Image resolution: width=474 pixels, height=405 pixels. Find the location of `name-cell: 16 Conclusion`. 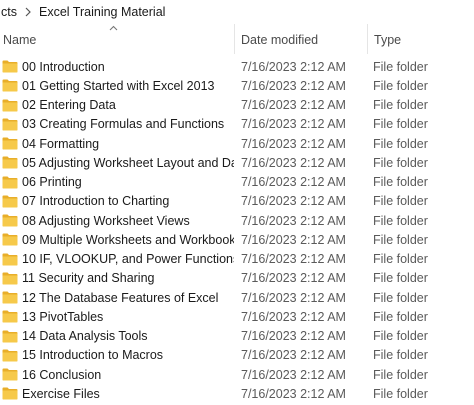

name-cell: 16 Conclusion is located at coordinates (117, 375).